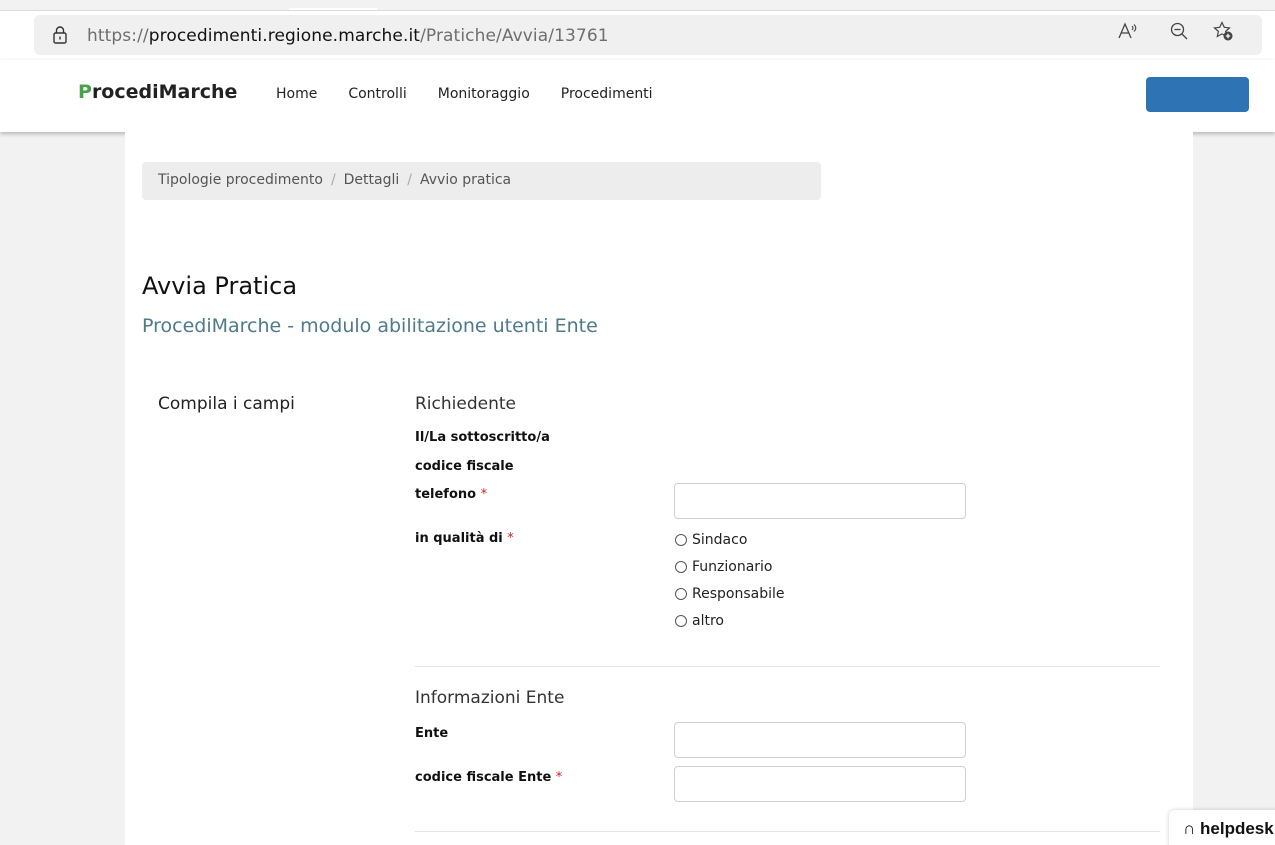 The height and width of the screenshot is (845, 1275). I want to click on section-informazioni-ente: Informazioni Ente, so click(490, 698).